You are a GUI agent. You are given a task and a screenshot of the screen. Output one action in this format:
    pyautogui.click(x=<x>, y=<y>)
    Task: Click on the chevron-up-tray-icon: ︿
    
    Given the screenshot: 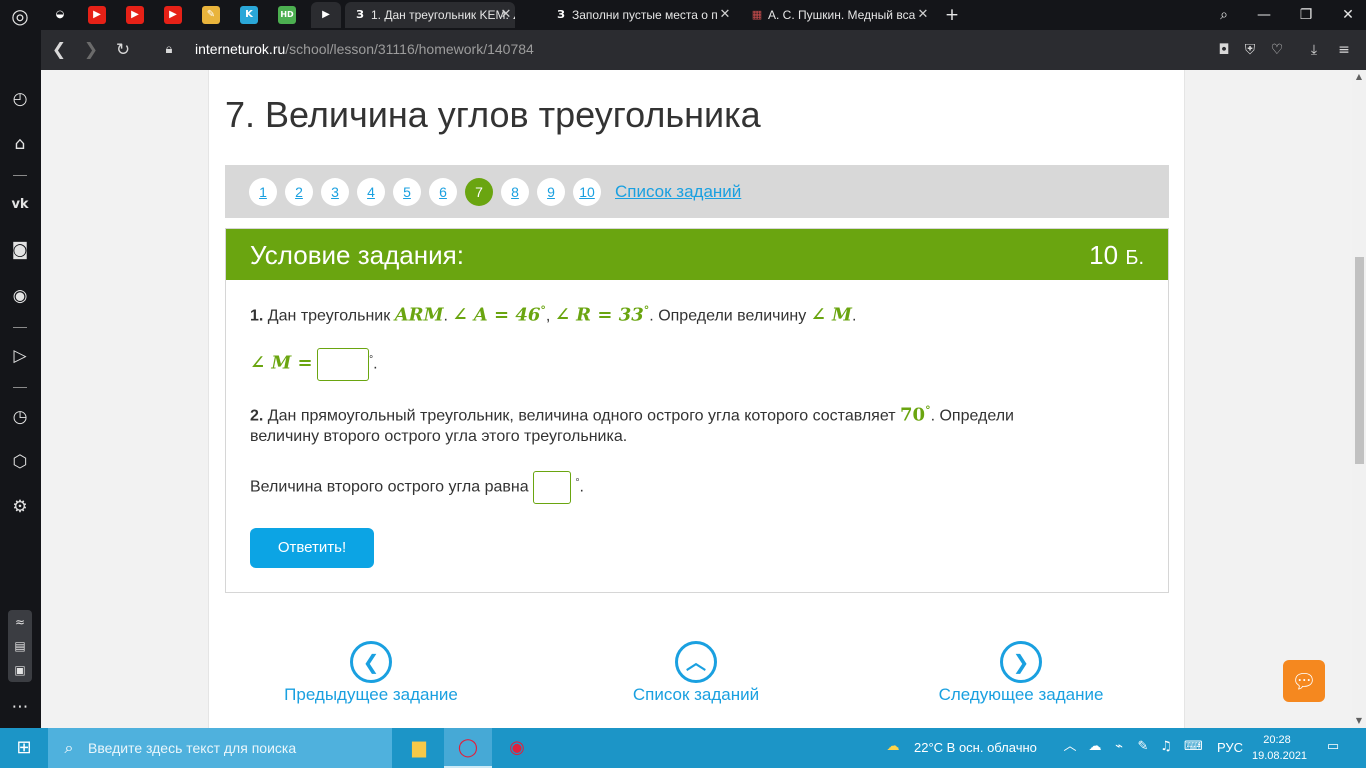 What is the action you would take?
    pyautogui.click(x=1070, y=747)
    